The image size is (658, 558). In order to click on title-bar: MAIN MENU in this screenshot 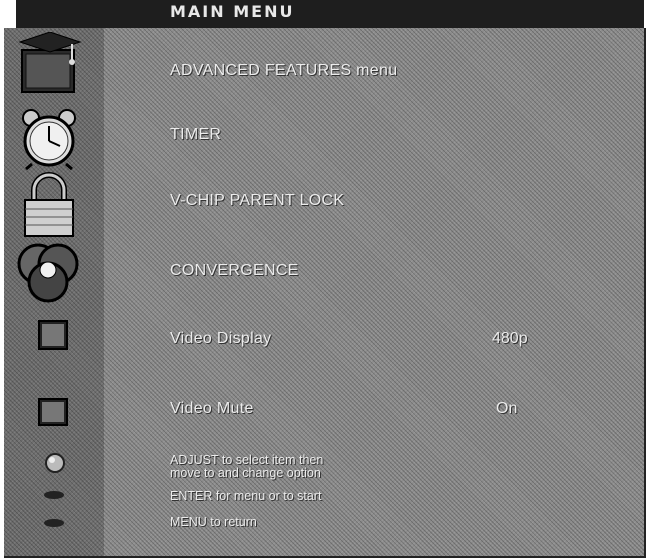, I will do `click(330, 15)`.